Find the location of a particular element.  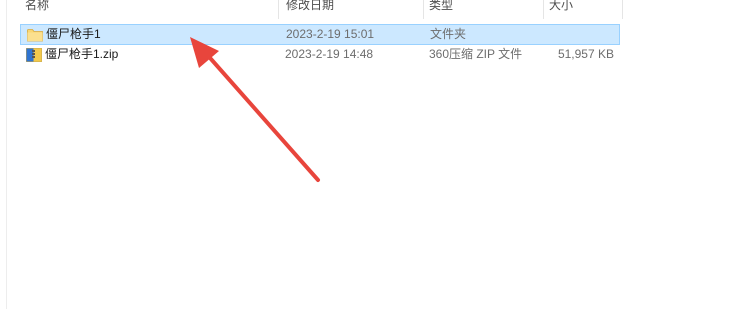

column-header-type: 类型 is located at coordinates (483, 9).